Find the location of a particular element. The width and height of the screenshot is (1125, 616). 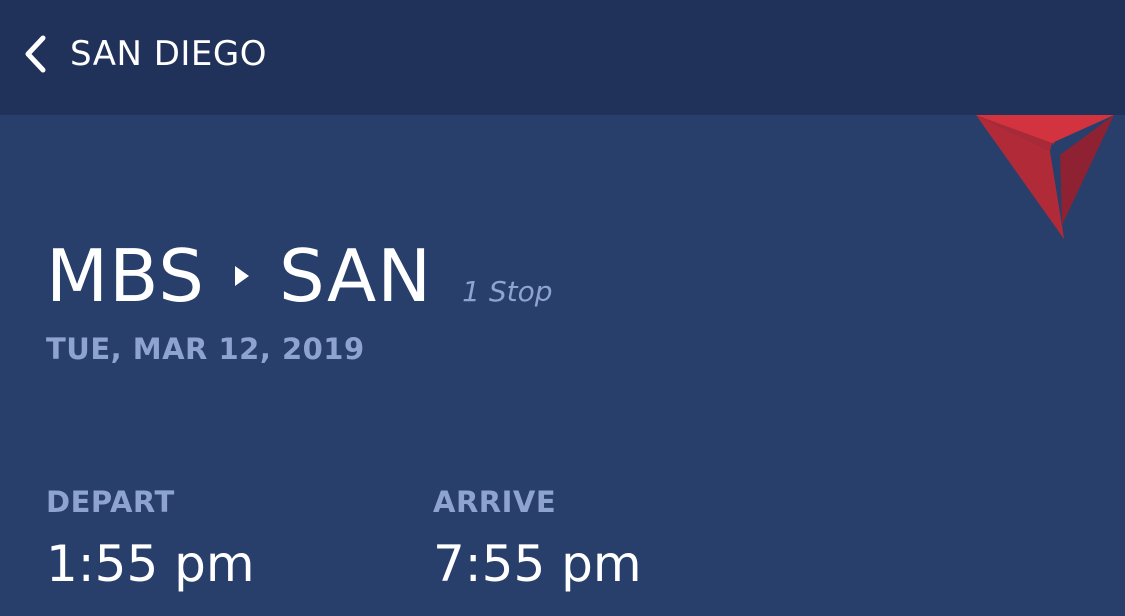

widget-logo-icon is located at coordinates (1045, 177).